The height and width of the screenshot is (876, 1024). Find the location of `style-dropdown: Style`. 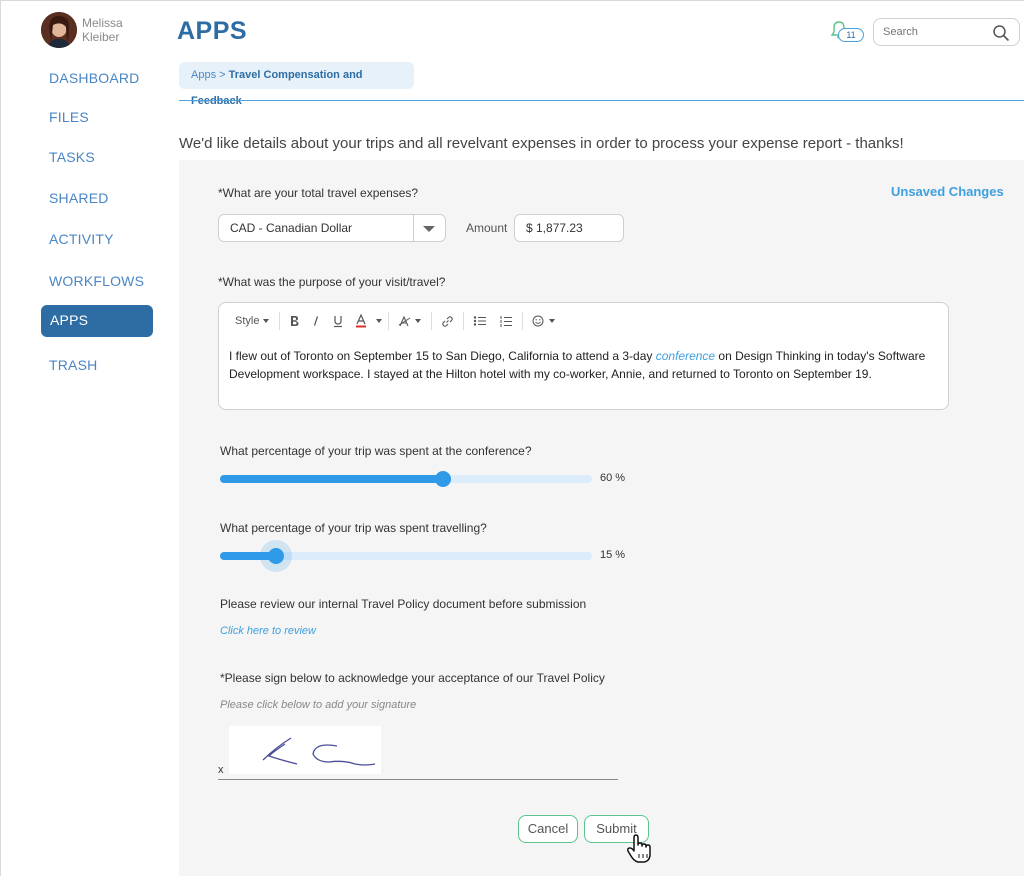

style-dropdown: Style is located at coordinates (252, 321).